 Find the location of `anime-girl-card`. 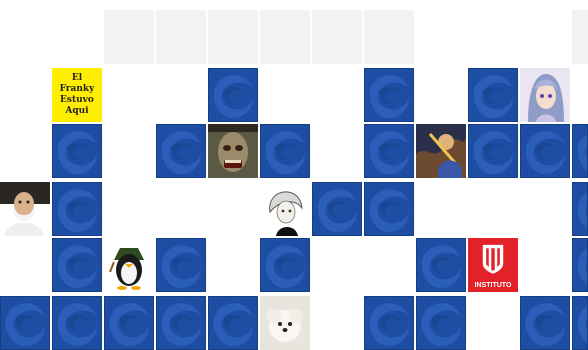

anime-girl-card is located at coordinates (545, 95).